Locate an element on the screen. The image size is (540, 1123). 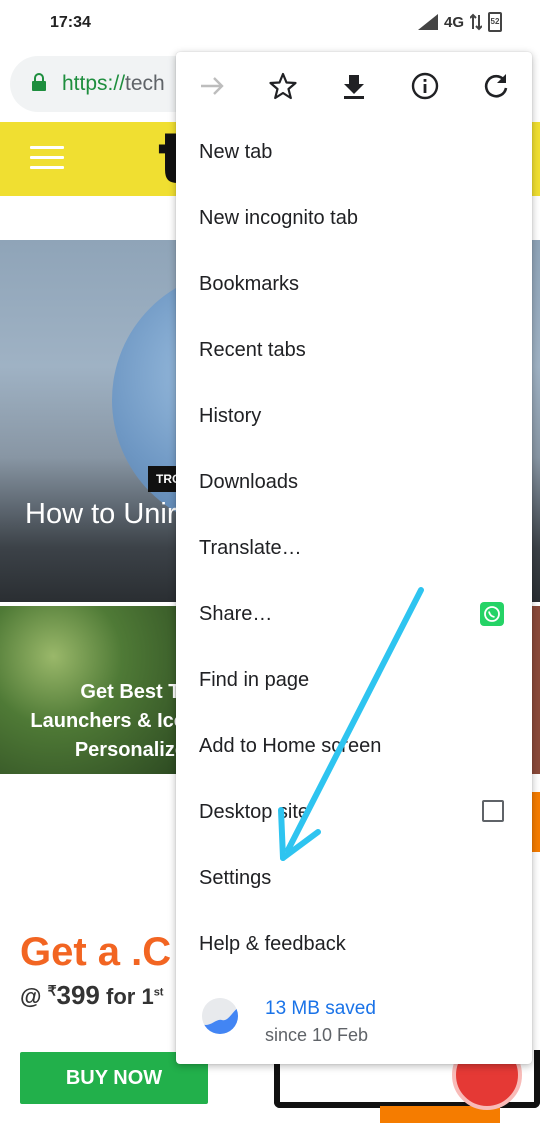
battery-level: 52 is located at coordinates (495, 21).